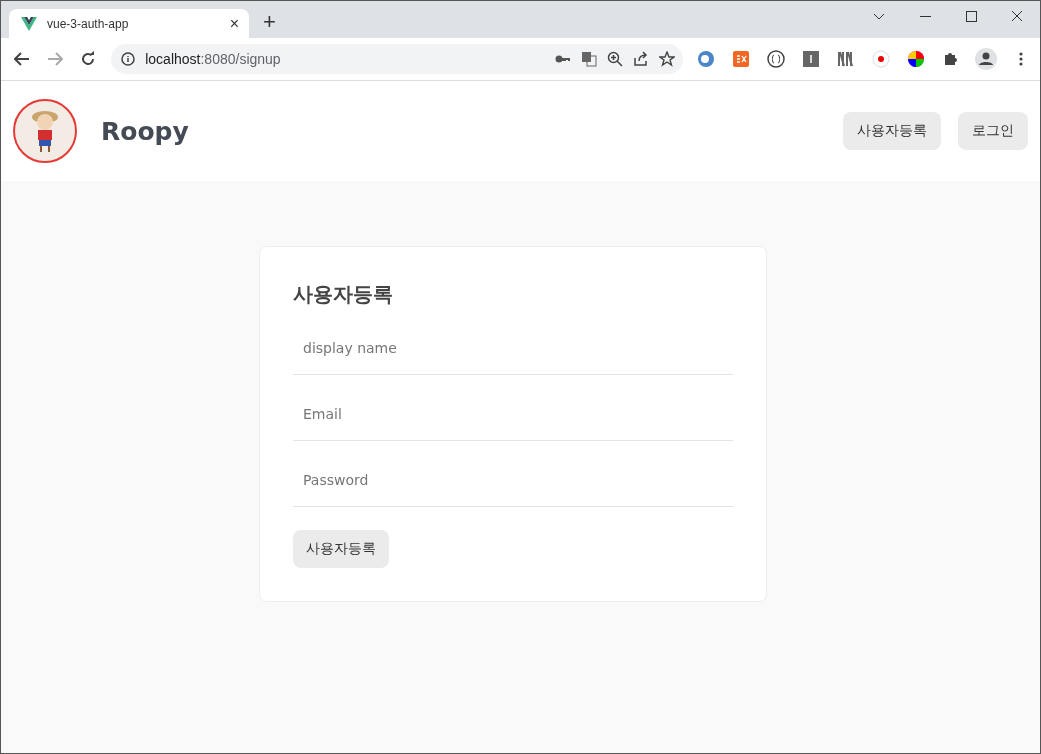 This screenshot has width=1041, height=754. Describe the element at coordinates (879, 16) in the screenshot. I see `chevron-down-icon` at that location.